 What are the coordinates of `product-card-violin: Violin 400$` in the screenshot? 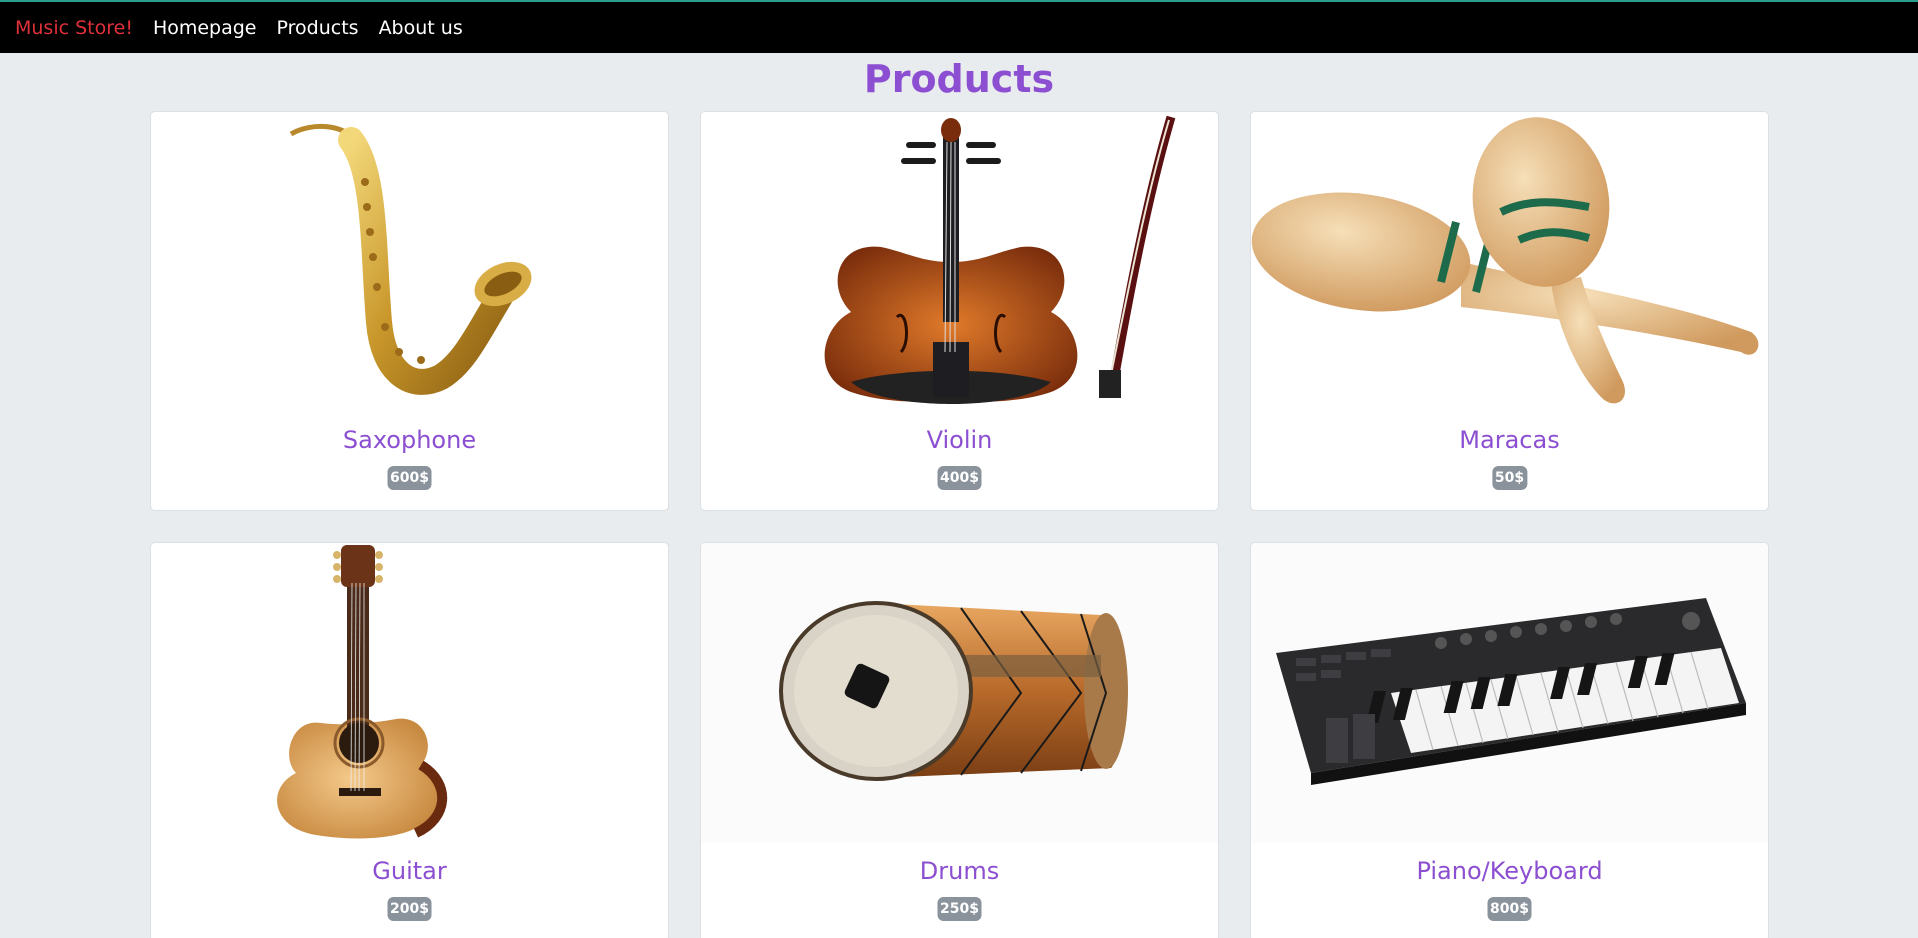 It's located at (959, 311).